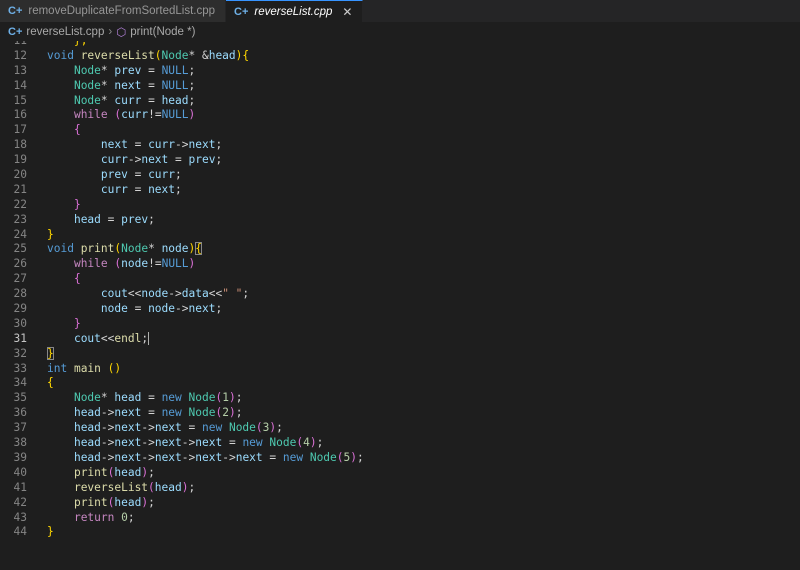 The image size is (800, 570). Describe the element at coordinates (400, 398) in the screenshot. I see `code-line: 35 Node* head = new Node(1);` at that location.